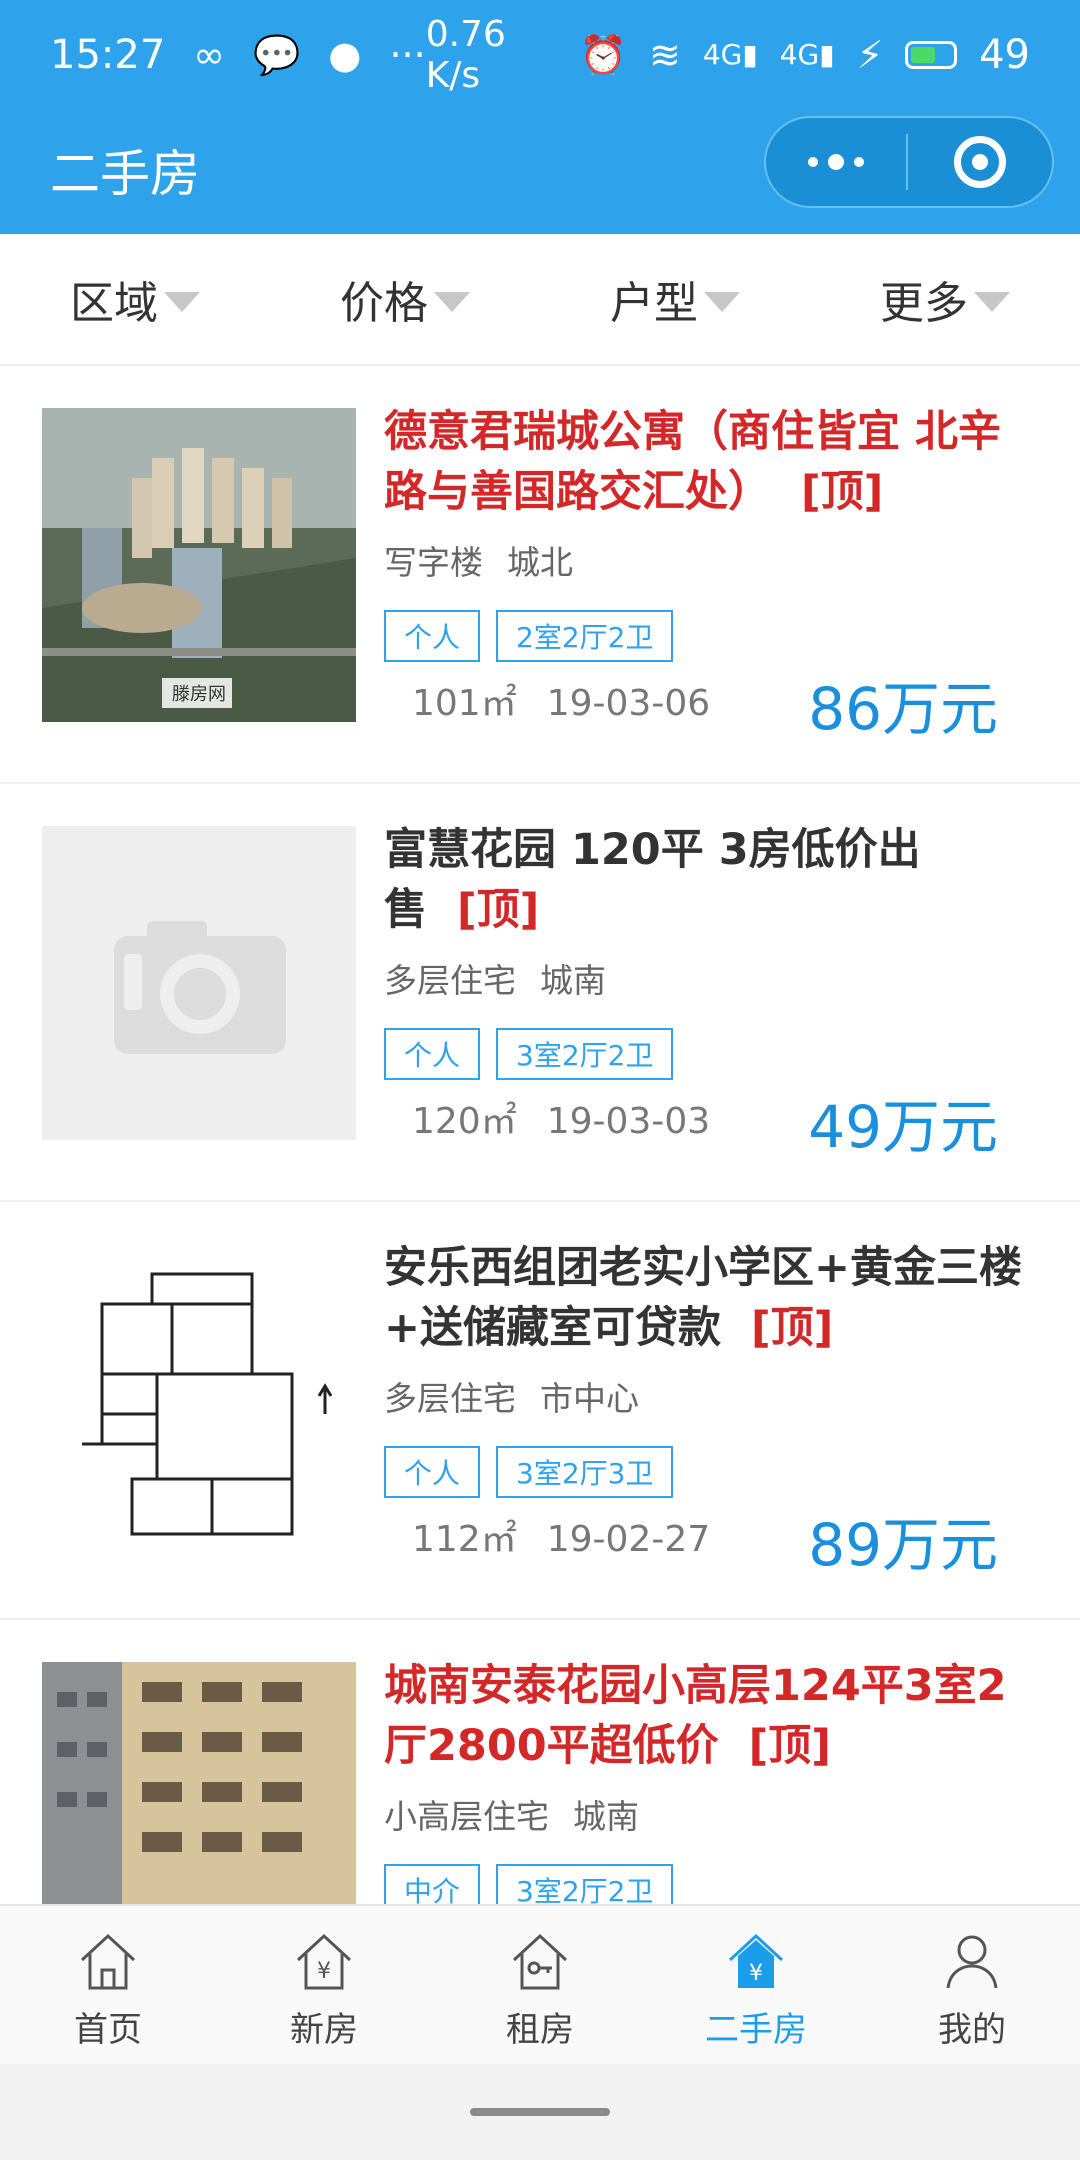 This screenshot has height=2160, width=1080. What do you see at coordinates (585, 636) in the screenshot?
I see `layout-tag: 2室2厅2卫` at bounding box center [585, 636].